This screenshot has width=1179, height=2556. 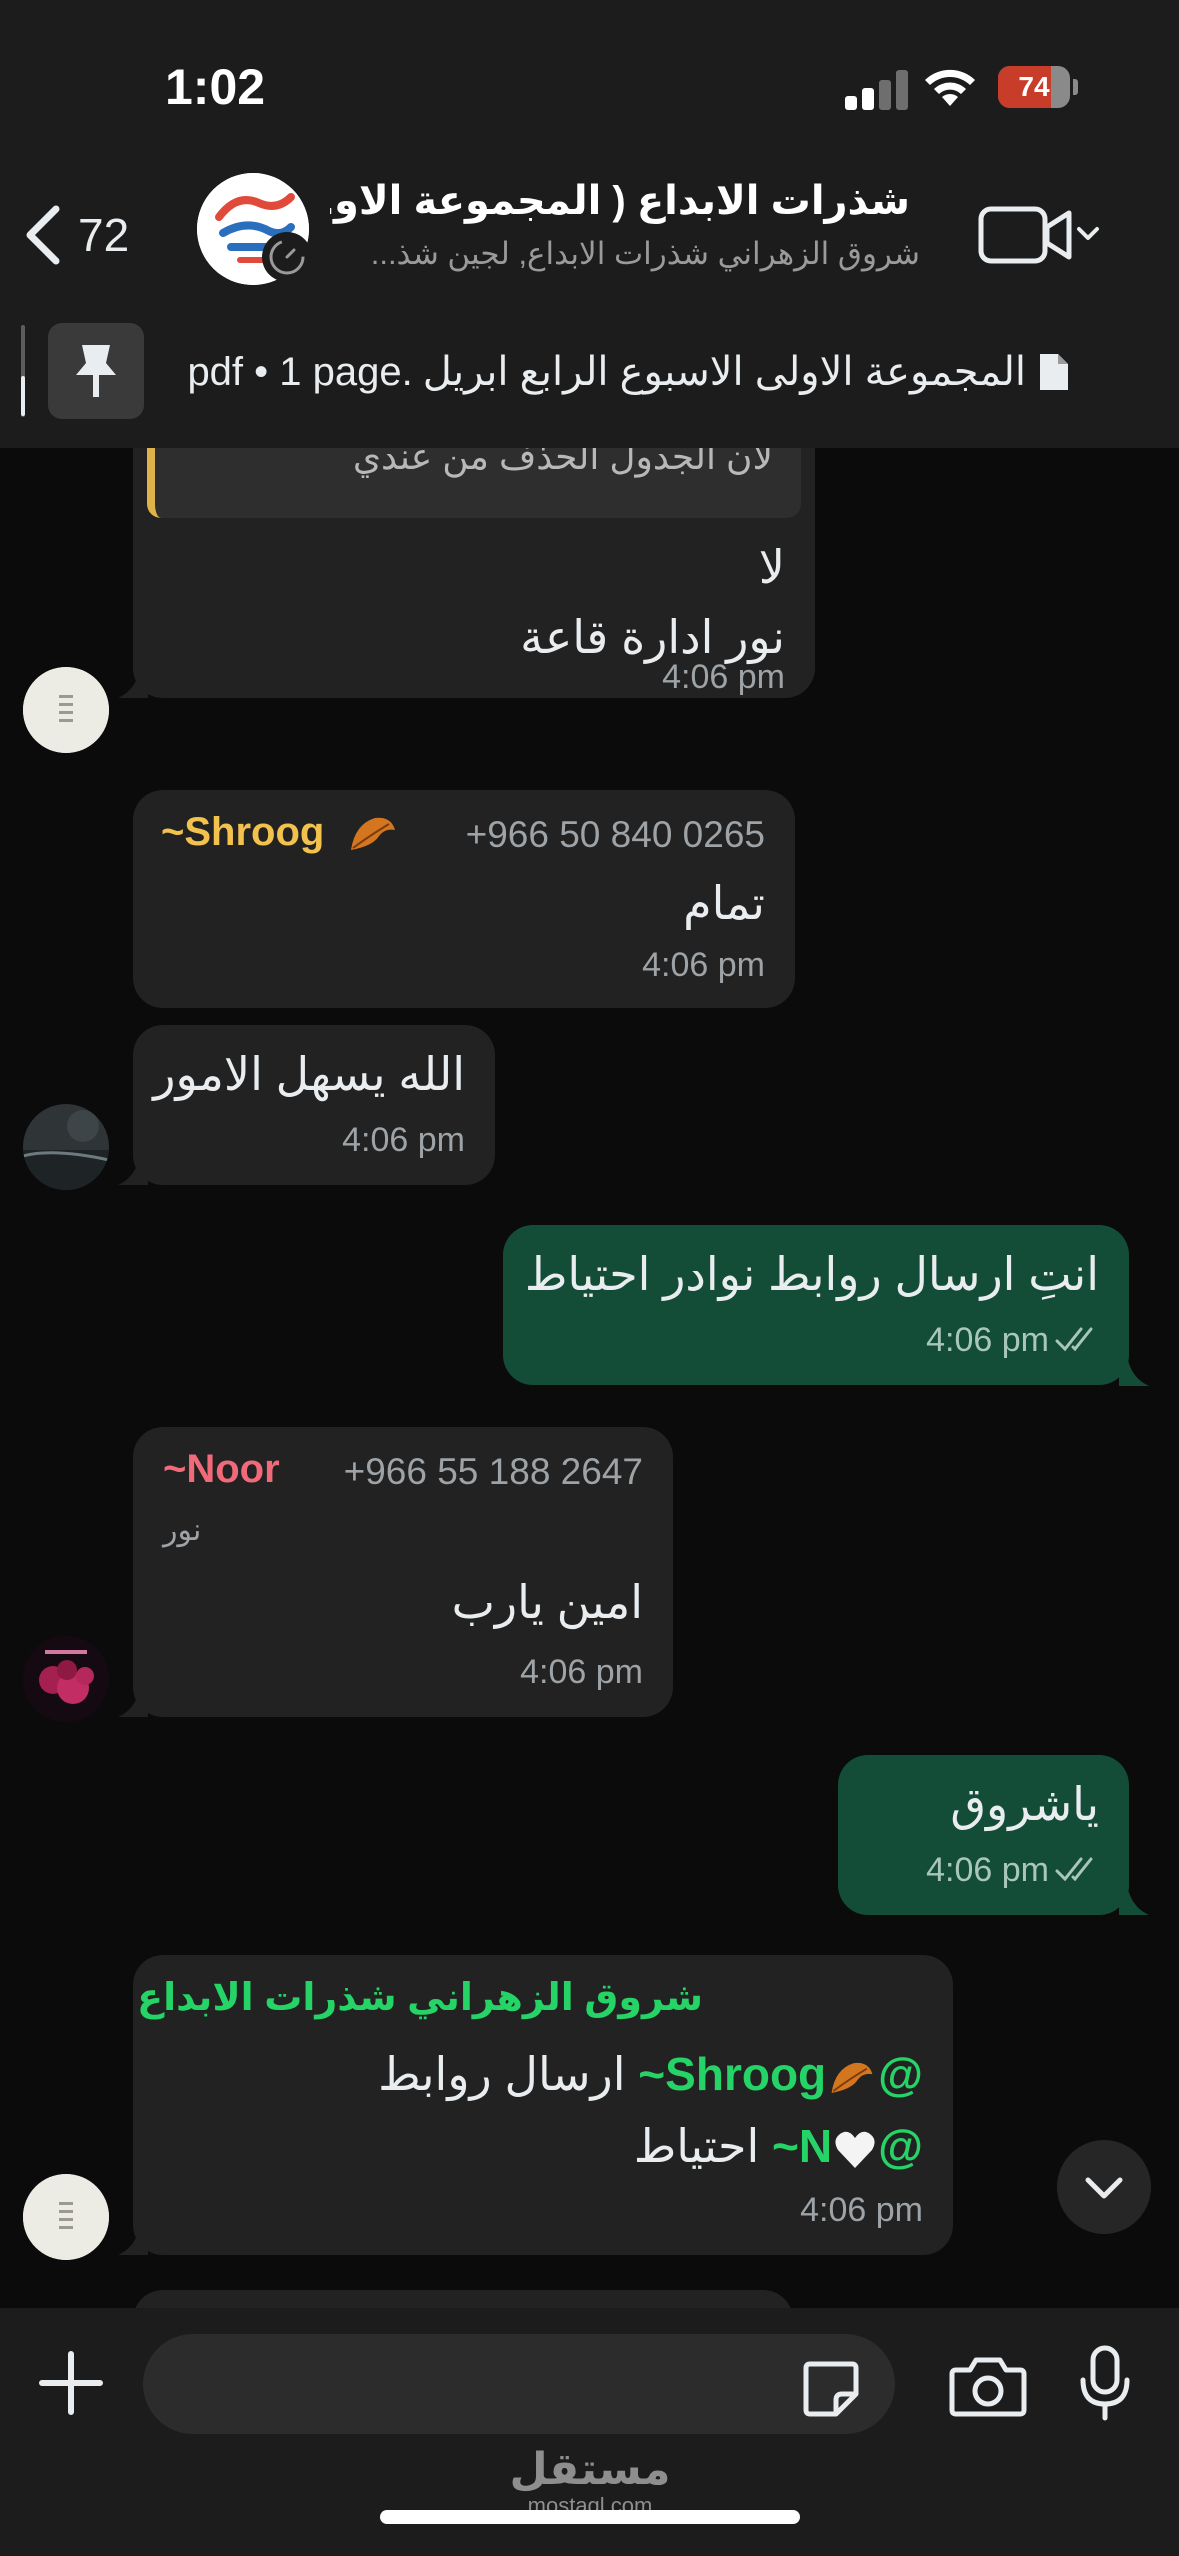 What do you see at coordinates (300, 371) in the screenshot?
I see `pinned-file-info: pdf • 1 page.` at bounding box center [300, 371].